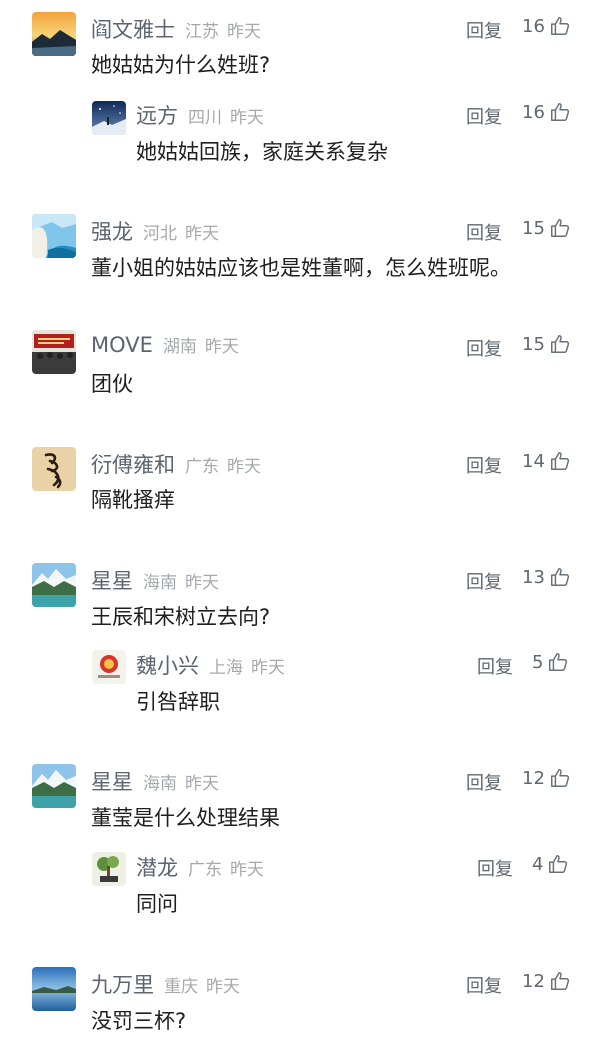  I want to click on comment-text: 团伙, so click(112, 384).